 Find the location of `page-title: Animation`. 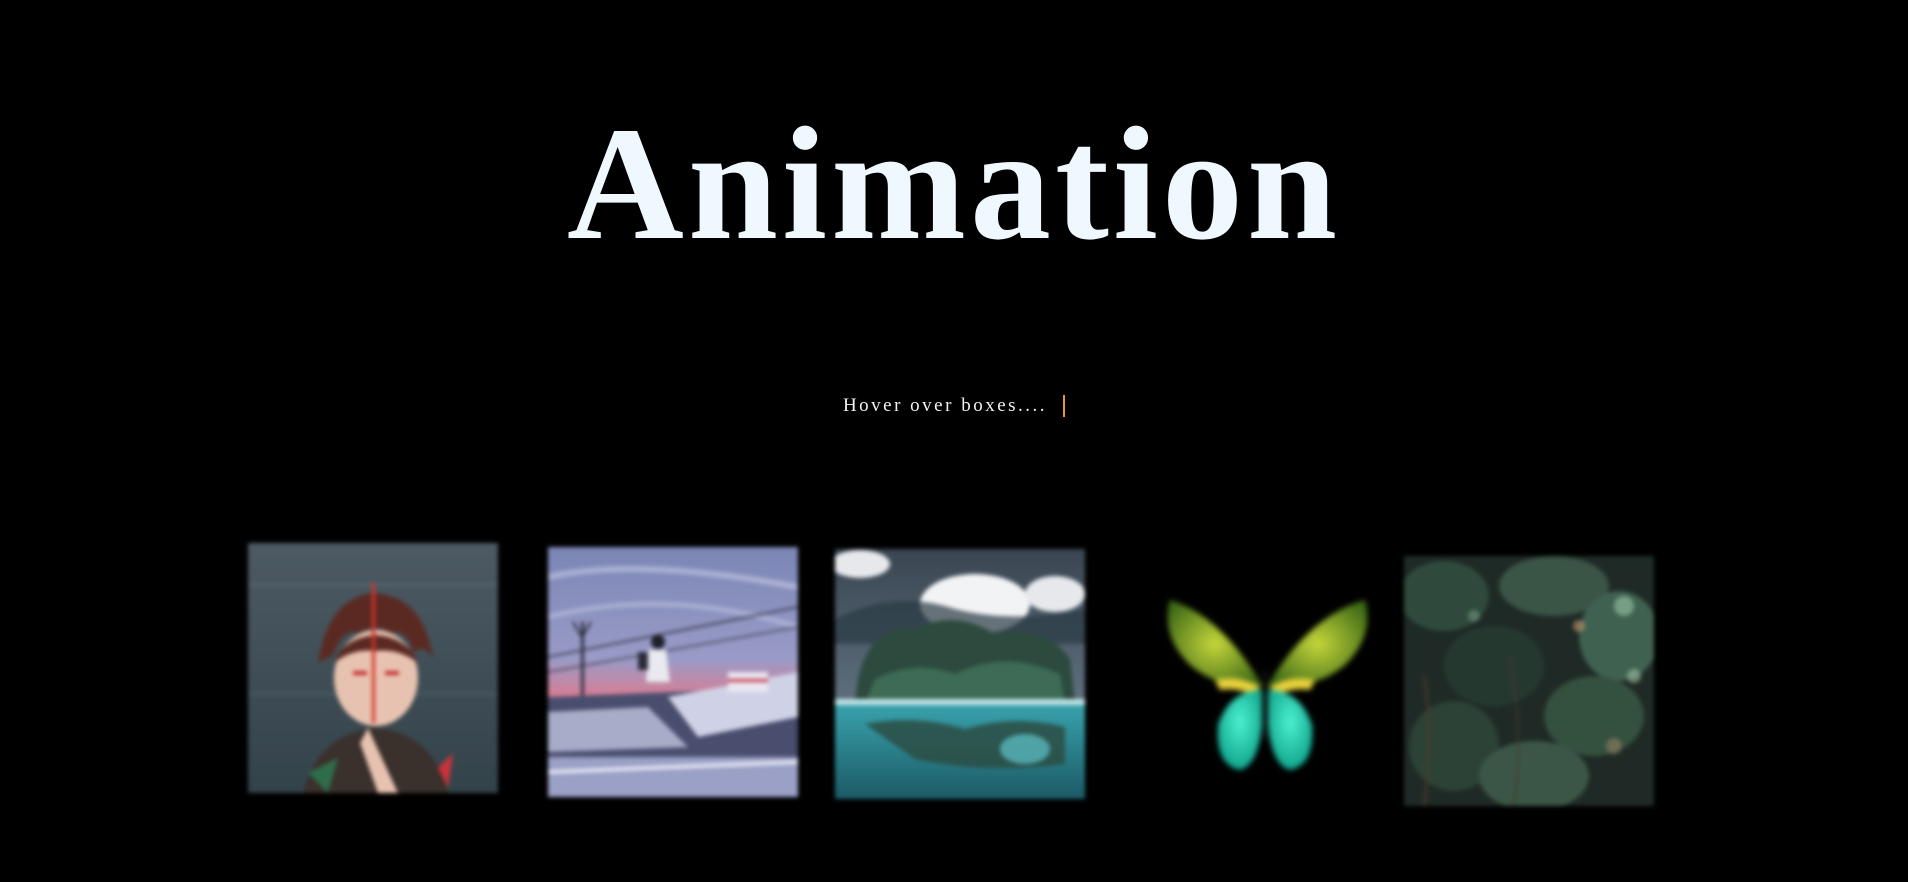

page-title: Animation is located at coordinates (954, 184).